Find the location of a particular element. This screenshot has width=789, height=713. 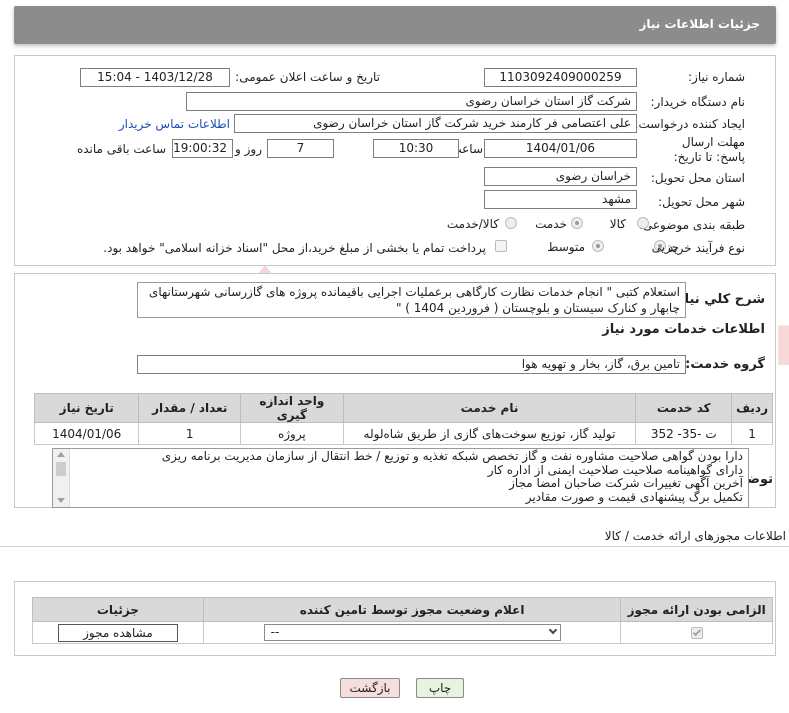

col-permit-status: اعلام وضعیت مجوز توسط تامین کننده is located at coordinates (412, 609).